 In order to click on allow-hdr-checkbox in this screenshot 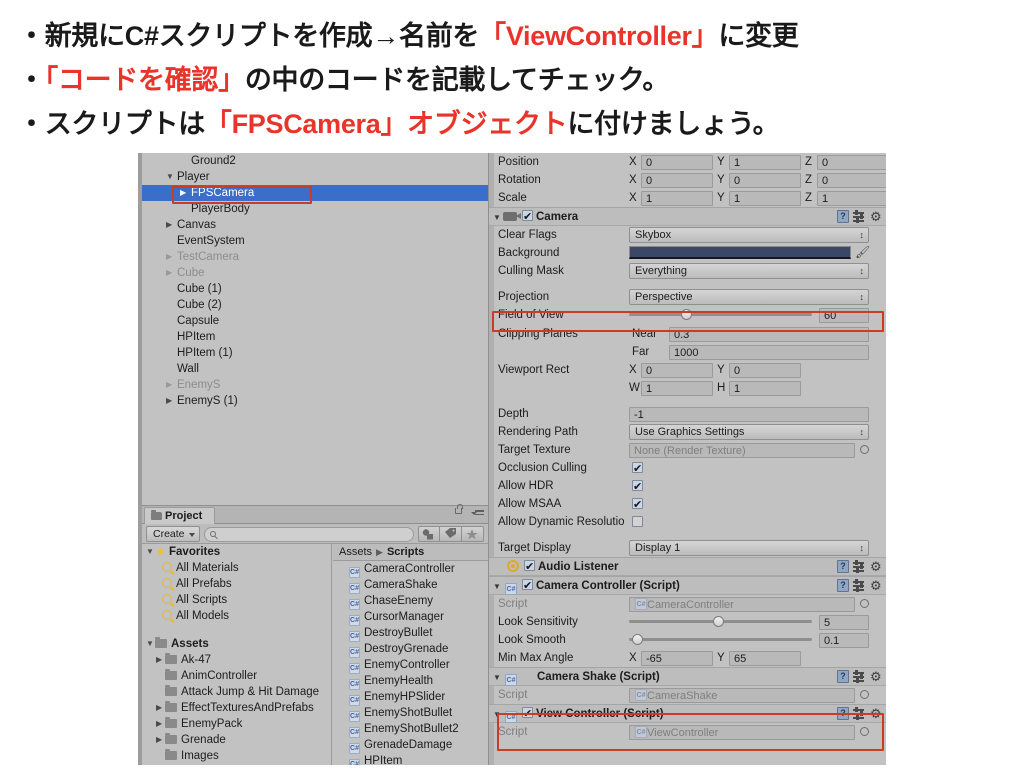, I will do `click(637, 487)`.